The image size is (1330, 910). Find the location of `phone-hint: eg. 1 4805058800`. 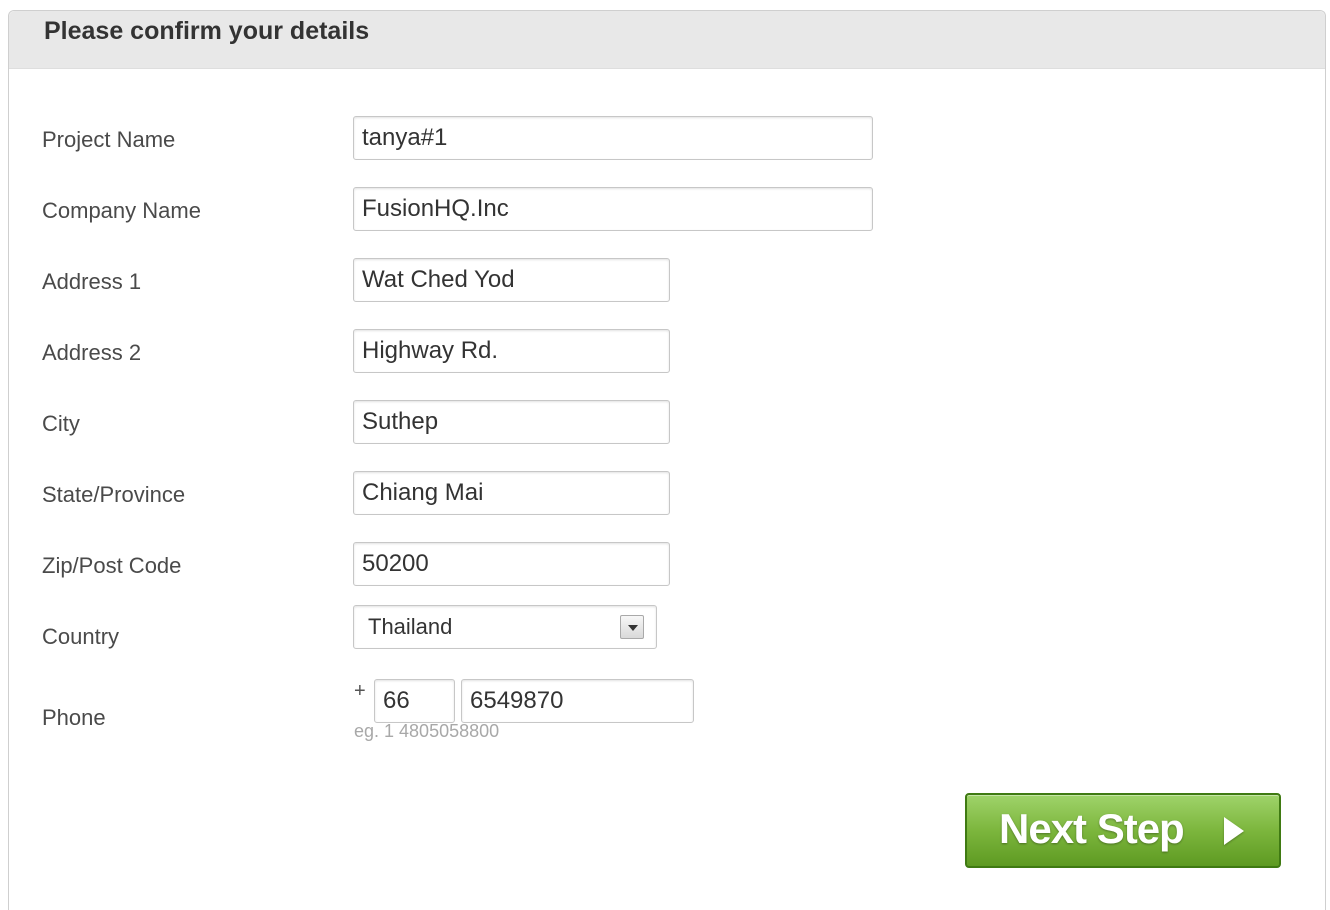

phone-hint: eg. 1 4805058800 is located at coordinates (427, 731).